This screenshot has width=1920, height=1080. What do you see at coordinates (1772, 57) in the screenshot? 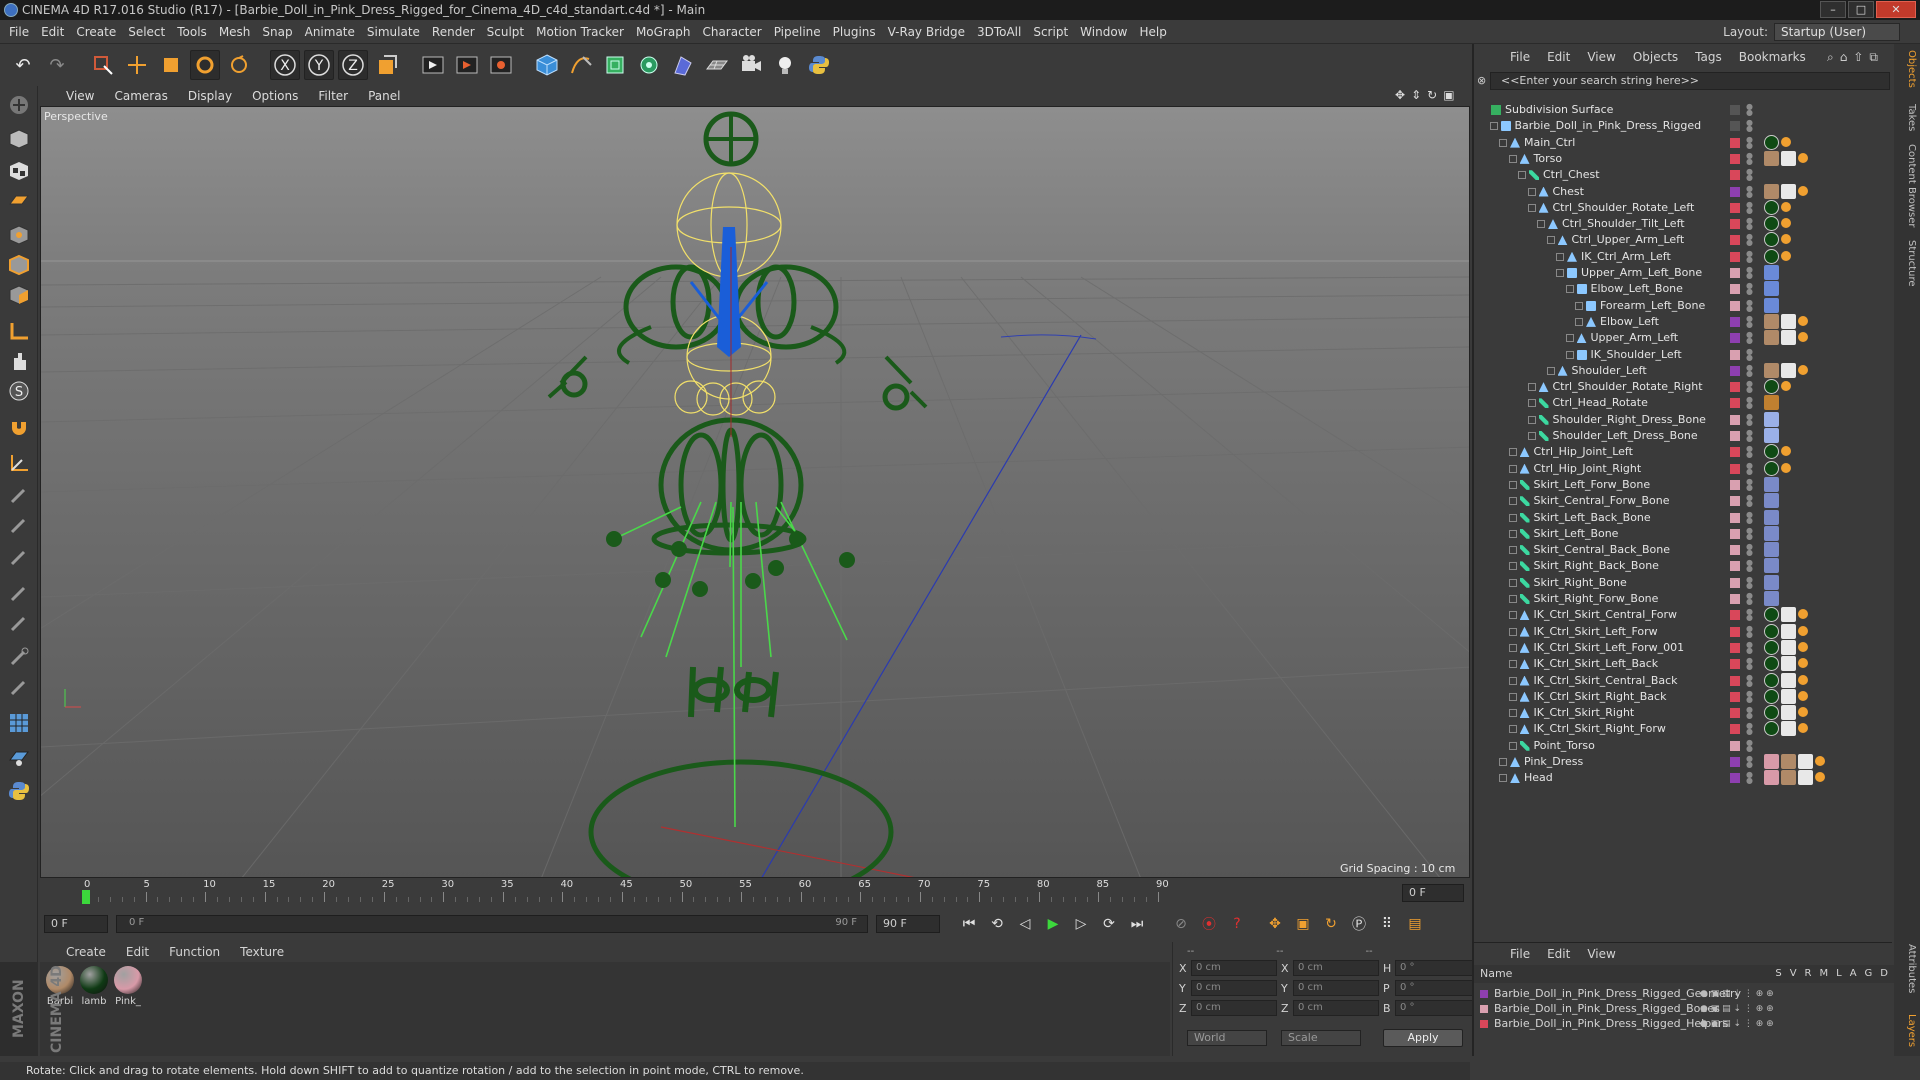
I see `om-menu-bookmarks: Bookmarks` at bounding box center [1772, 57].